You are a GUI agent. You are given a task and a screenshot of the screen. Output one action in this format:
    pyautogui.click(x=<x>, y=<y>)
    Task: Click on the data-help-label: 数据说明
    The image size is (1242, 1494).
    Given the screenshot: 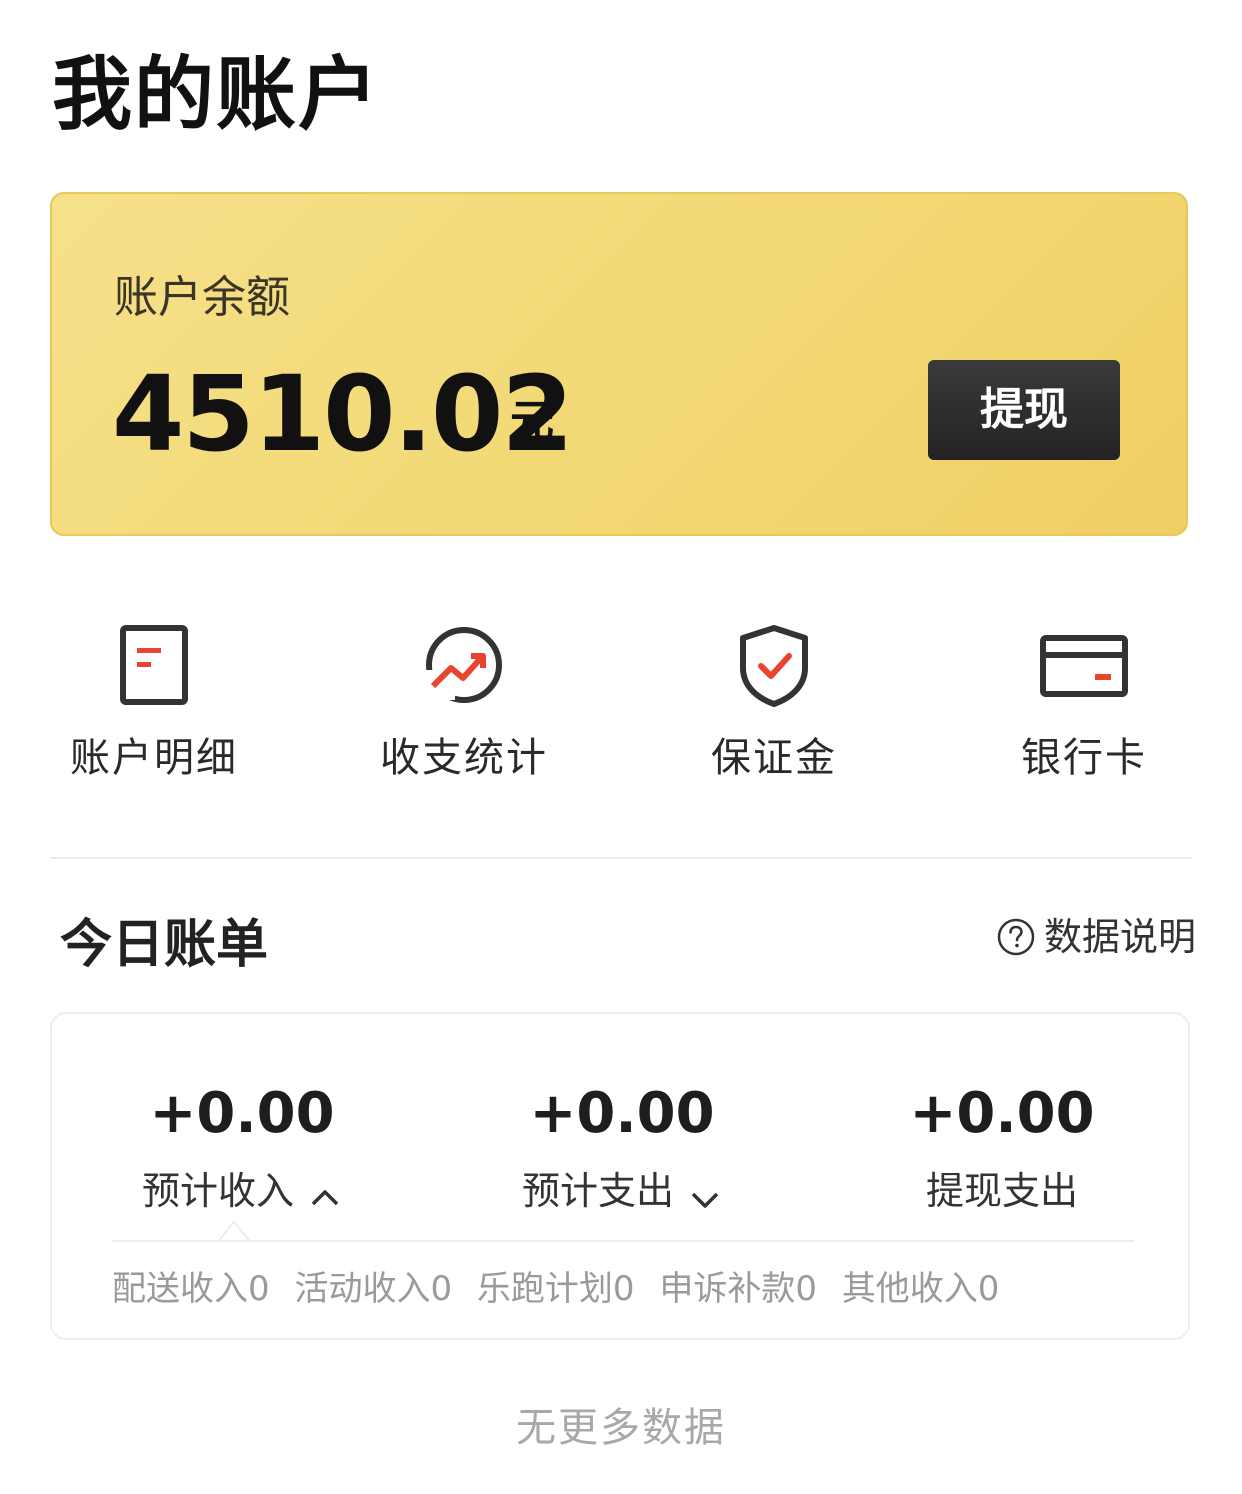 What is the action you would take?
    pyautogui.click(x=1120, y=937)
    